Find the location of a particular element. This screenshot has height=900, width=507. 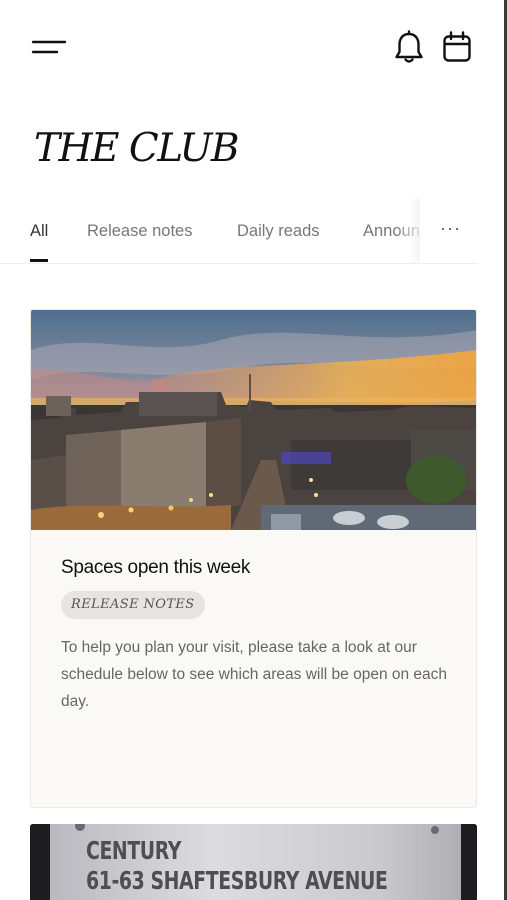

hamburger-menu-icon is located at coordinates (49, 47).